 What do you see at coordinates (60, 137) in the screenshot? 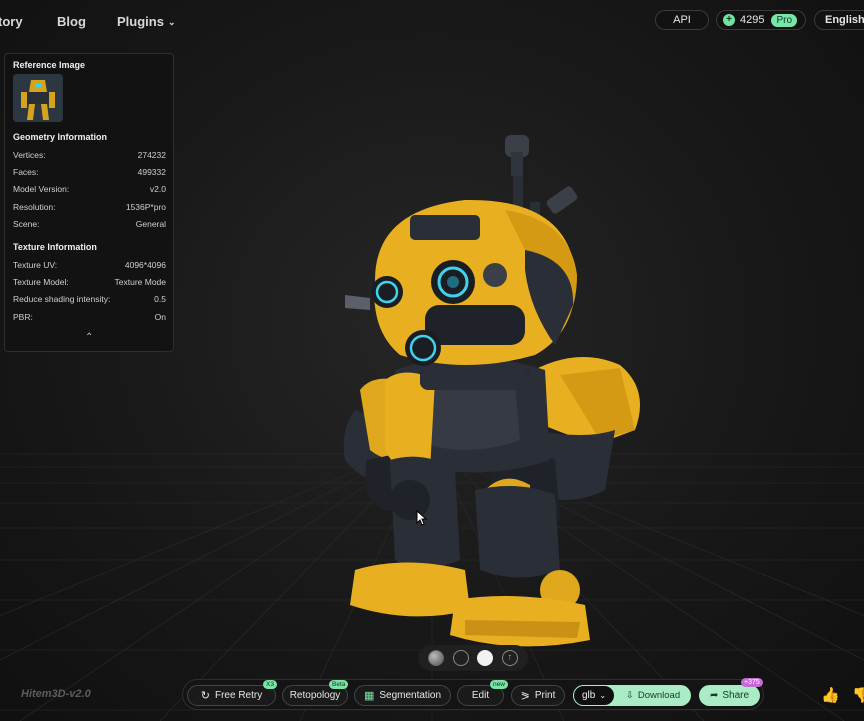
I see `geometry-info-title: Geometry Information` at bounding box center [60, 137].